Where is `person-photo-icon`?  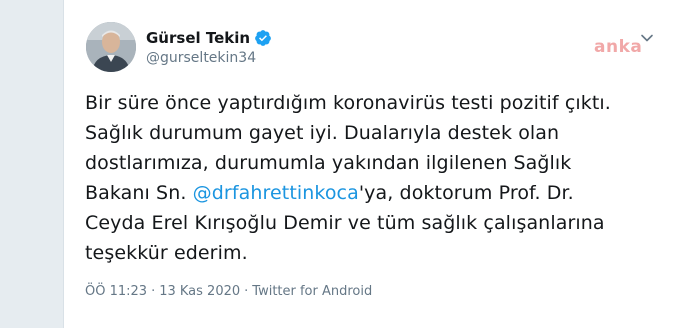 person-photo-icon is located at coordinates (111, 47).